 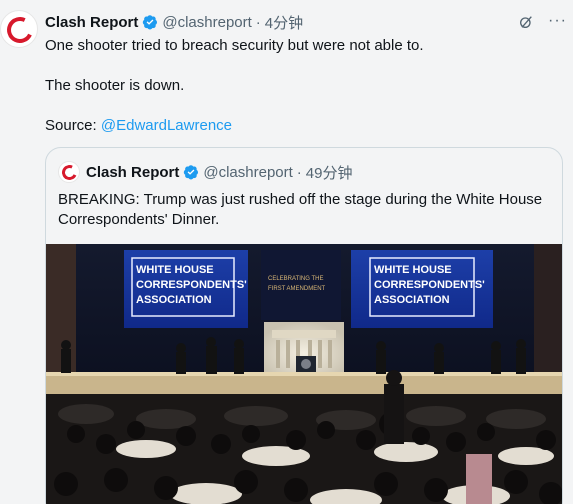 I want to click on banner-left-line-2: CORRESPONDENTS', so click(x=191, y=285).